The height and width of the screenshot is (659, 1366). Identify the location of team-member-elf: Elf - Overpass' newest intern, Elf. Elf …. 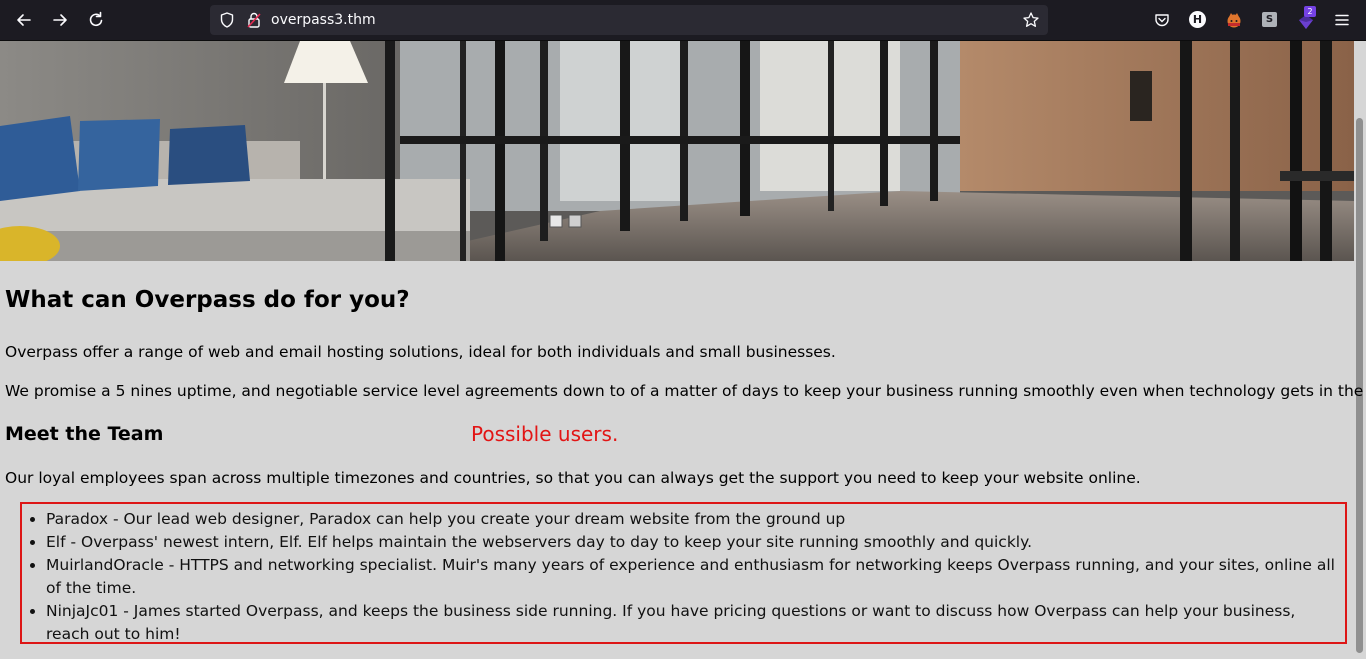
(694, 542).